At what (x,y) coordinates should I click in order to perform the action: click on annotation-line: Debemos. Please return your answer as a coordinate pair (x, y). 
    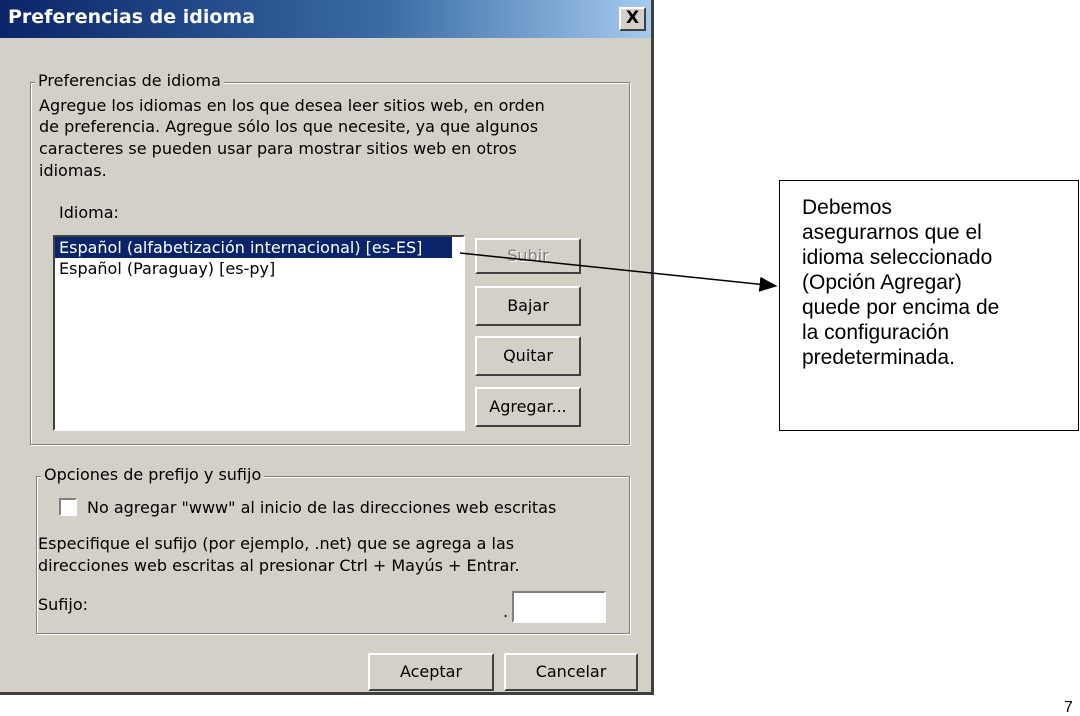
    Looking at the image, I should click on (847, 207).